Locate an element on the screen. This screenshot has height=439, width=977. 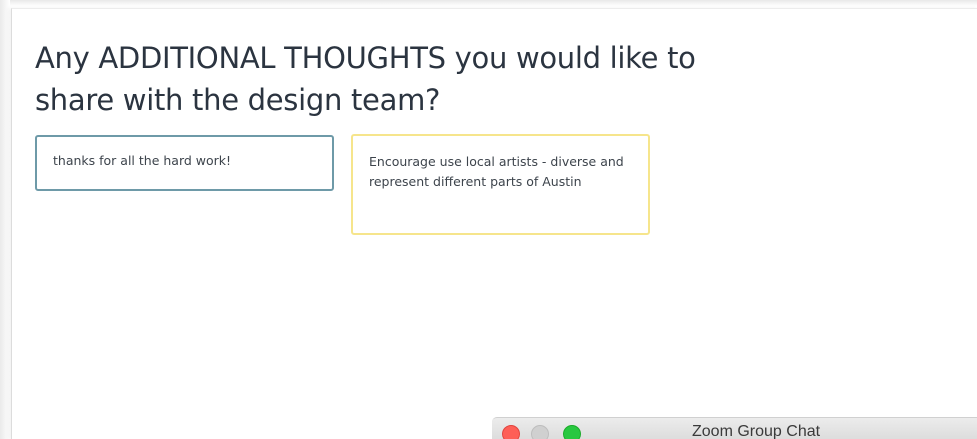
window-top-edge is located at coordinates (488, 3).